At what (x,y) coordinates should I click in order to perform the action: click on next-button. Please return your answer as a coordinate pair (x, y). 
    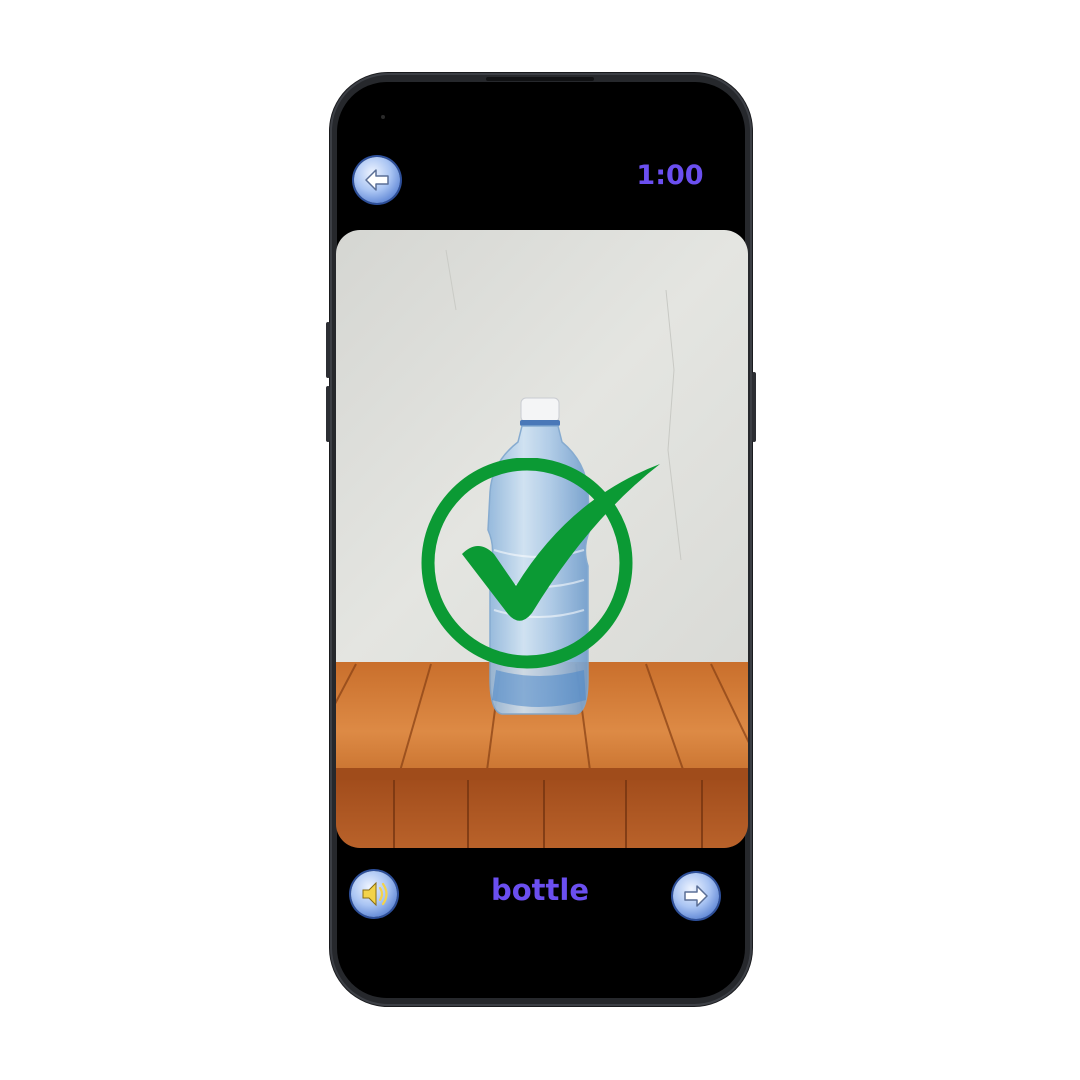
    Looking at the image, I should click on (696, 896).